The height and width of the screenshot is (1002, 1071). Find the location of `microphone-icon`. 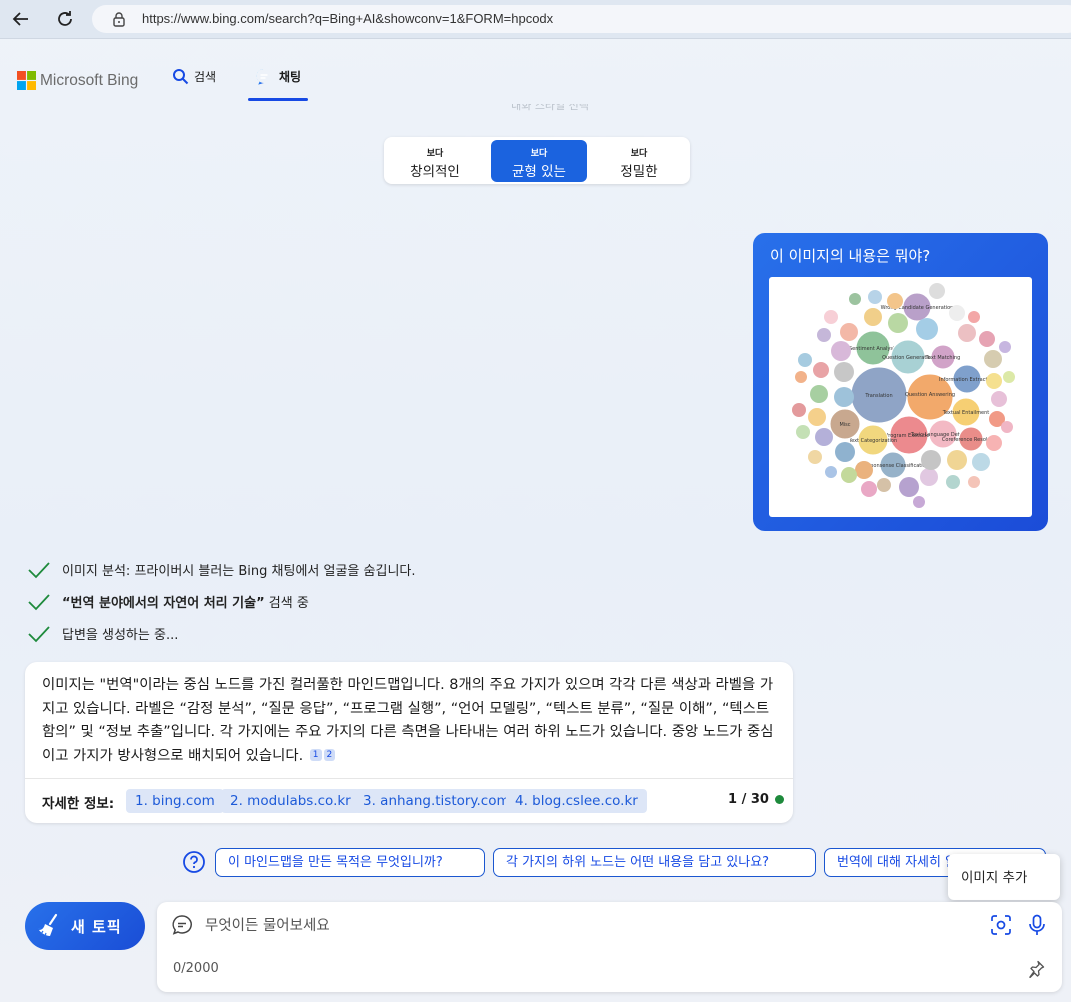

microphone-icon is located at coordinates (1037, 924).